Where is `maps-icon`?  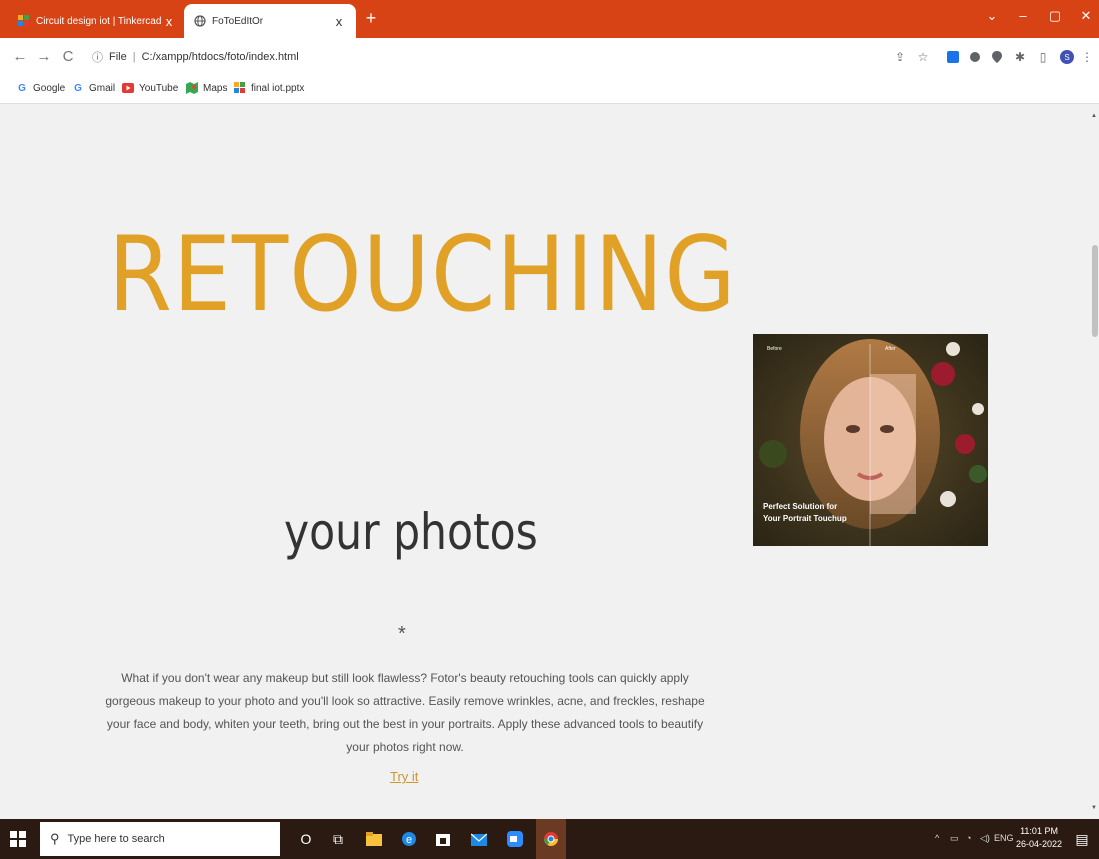
maps-icon is located at coordinates (192, 88).